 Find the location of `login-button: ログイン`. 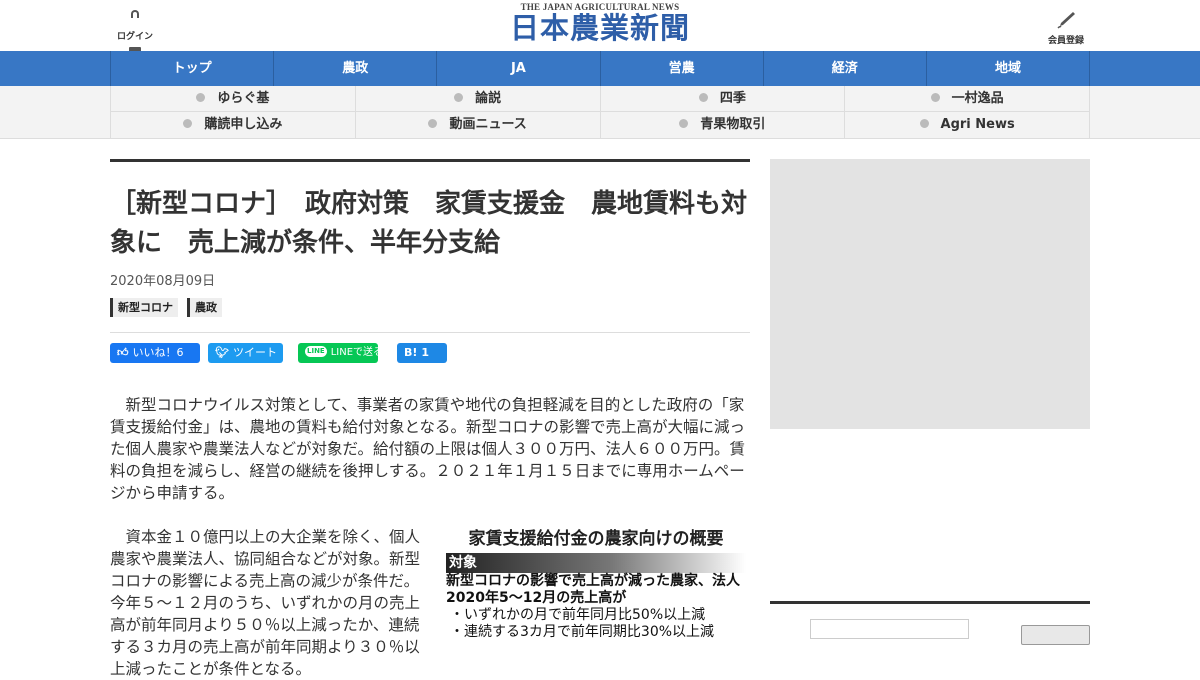

login-button: ログイン is located at coordinates (135, 33).